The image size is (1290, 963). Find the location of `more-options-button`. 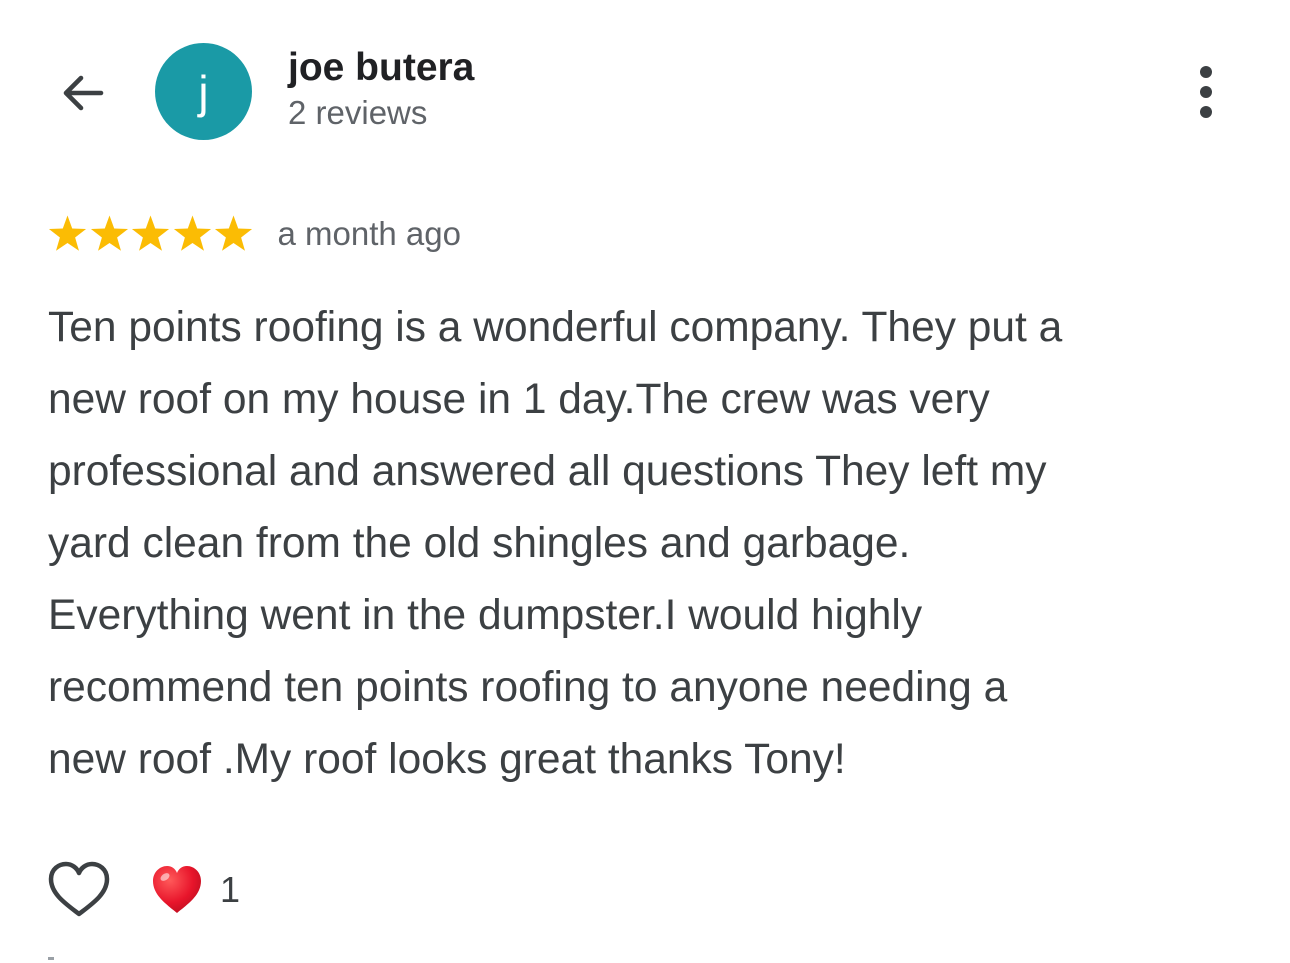

more-options-button is located at coordinates (1206, 92).